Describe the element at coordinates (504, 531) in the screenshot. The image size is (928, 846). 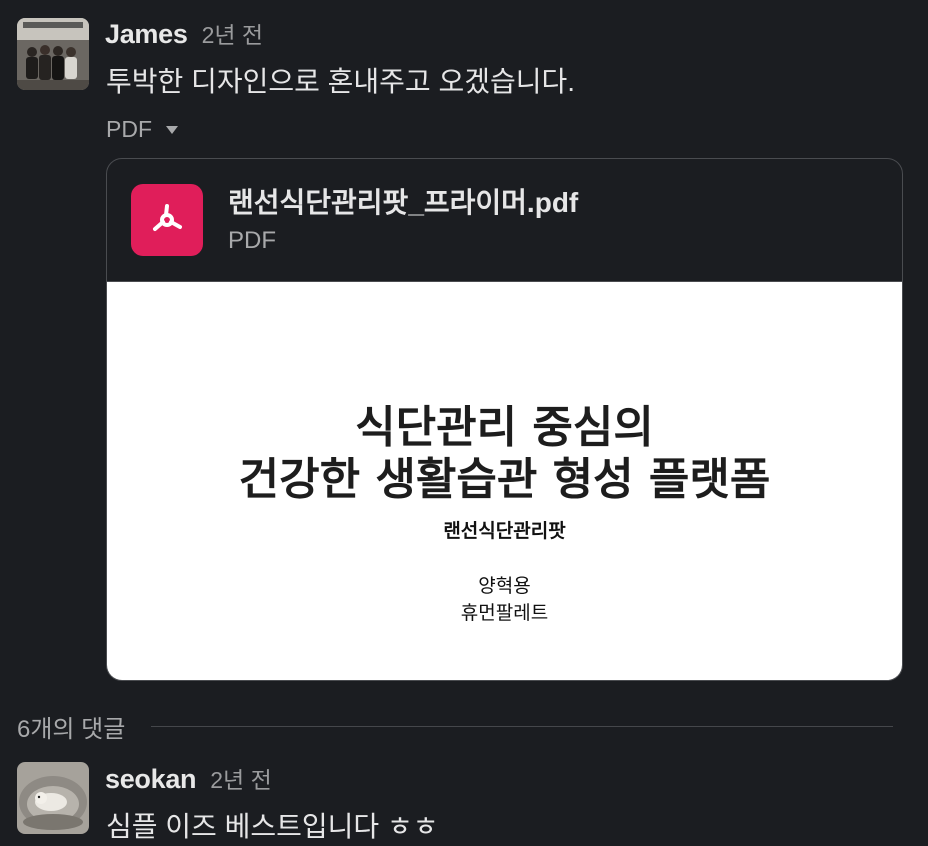
I see `document-subtitle: 랜선식단관리팟` at that location.